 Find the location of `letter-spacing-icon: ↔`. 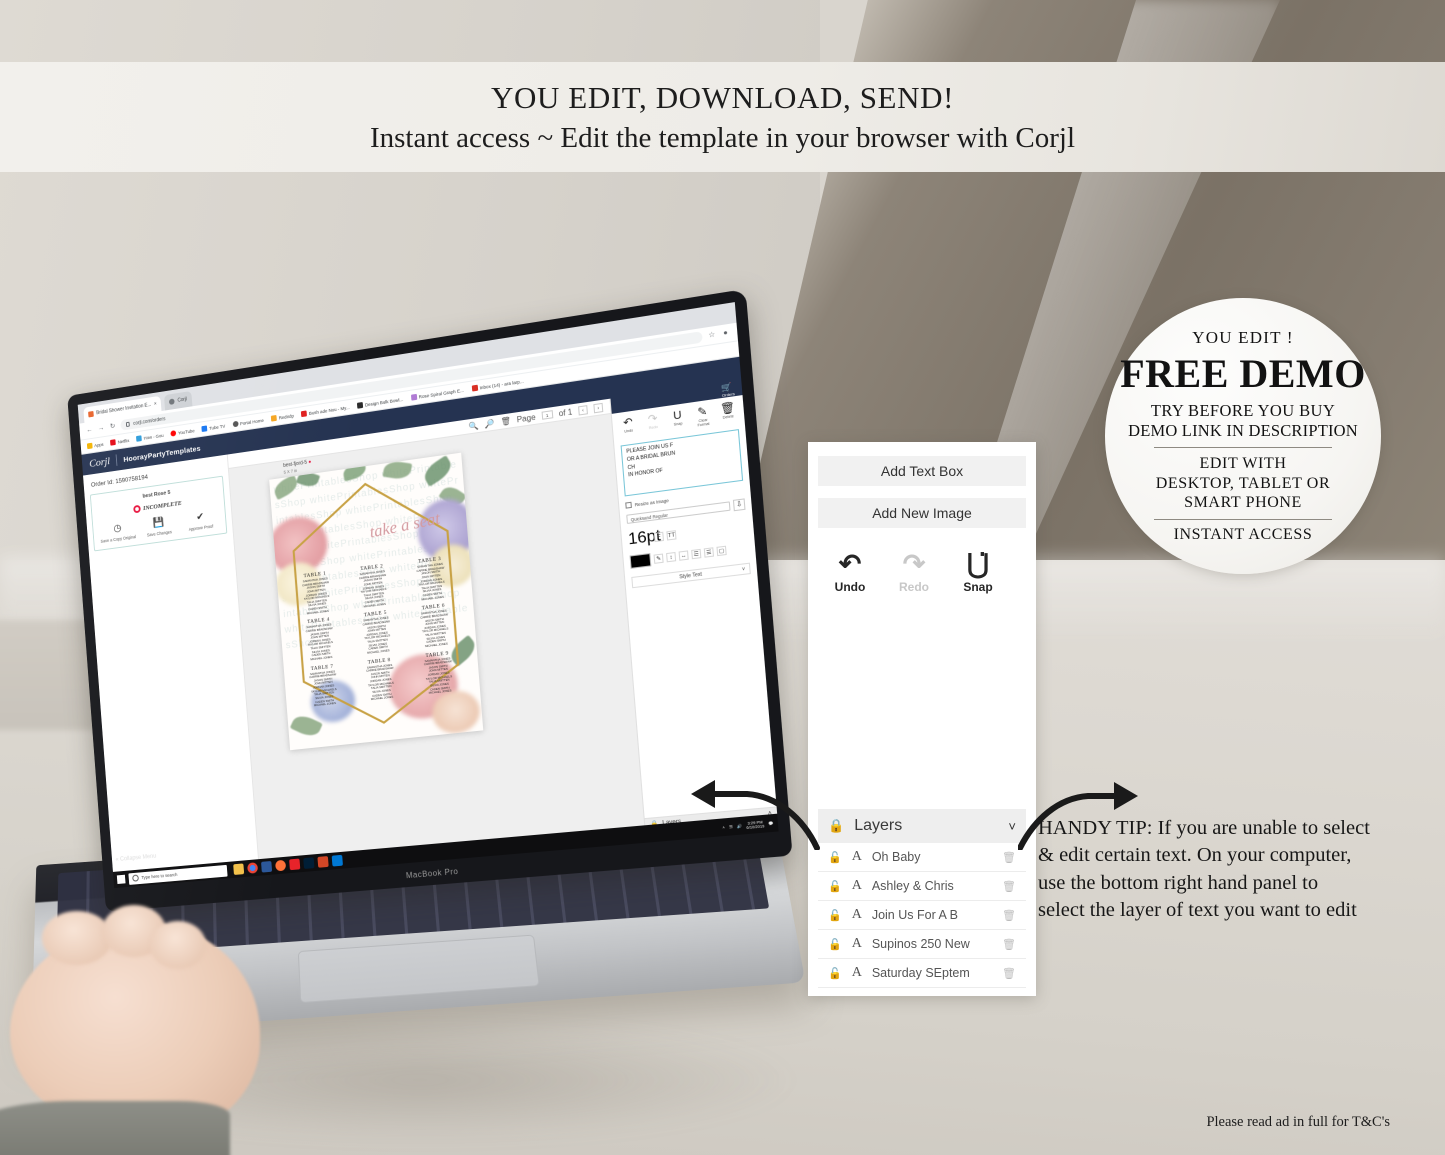

letter-spacing-icon: ↔ is located at coordinates (683, 555).